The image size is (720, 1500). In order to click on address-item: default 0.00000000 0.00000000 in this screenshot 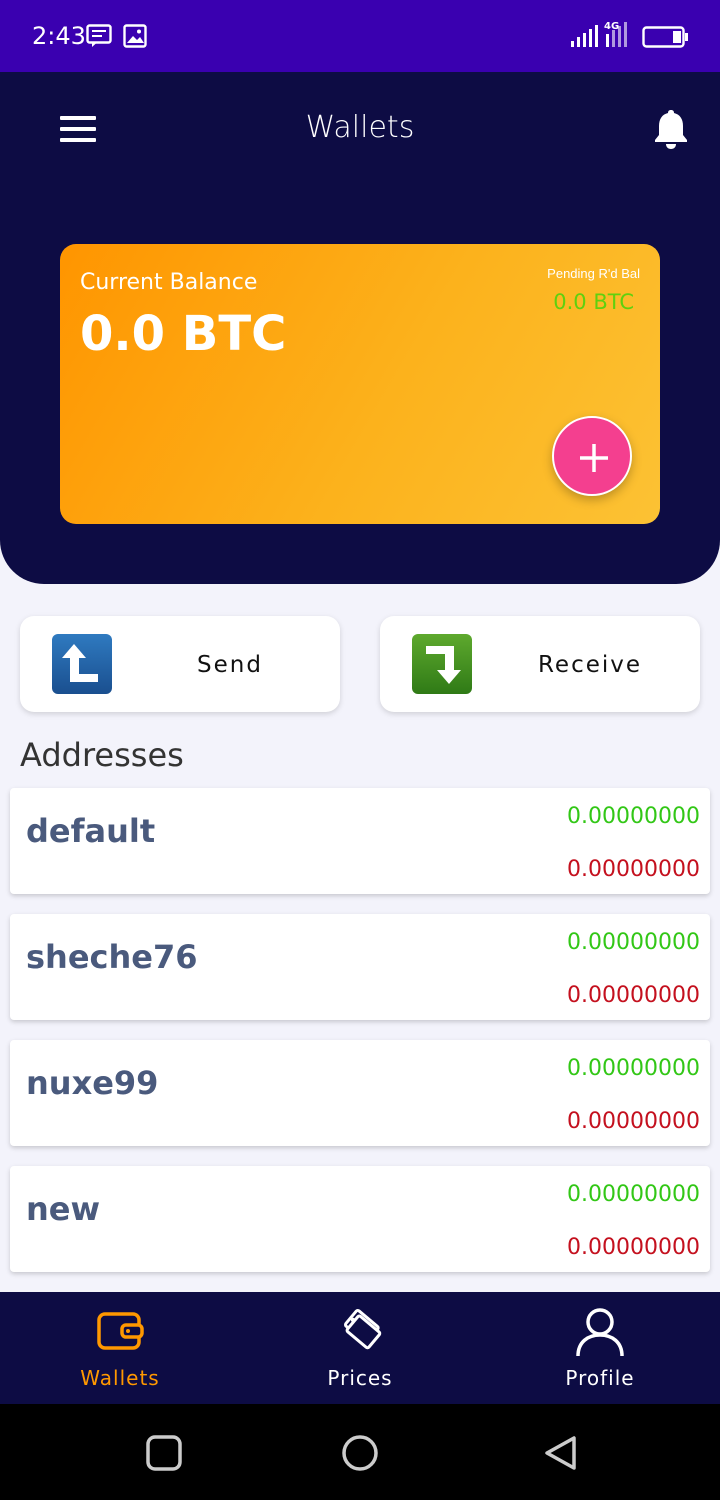, I will do `click(360, 841)`.